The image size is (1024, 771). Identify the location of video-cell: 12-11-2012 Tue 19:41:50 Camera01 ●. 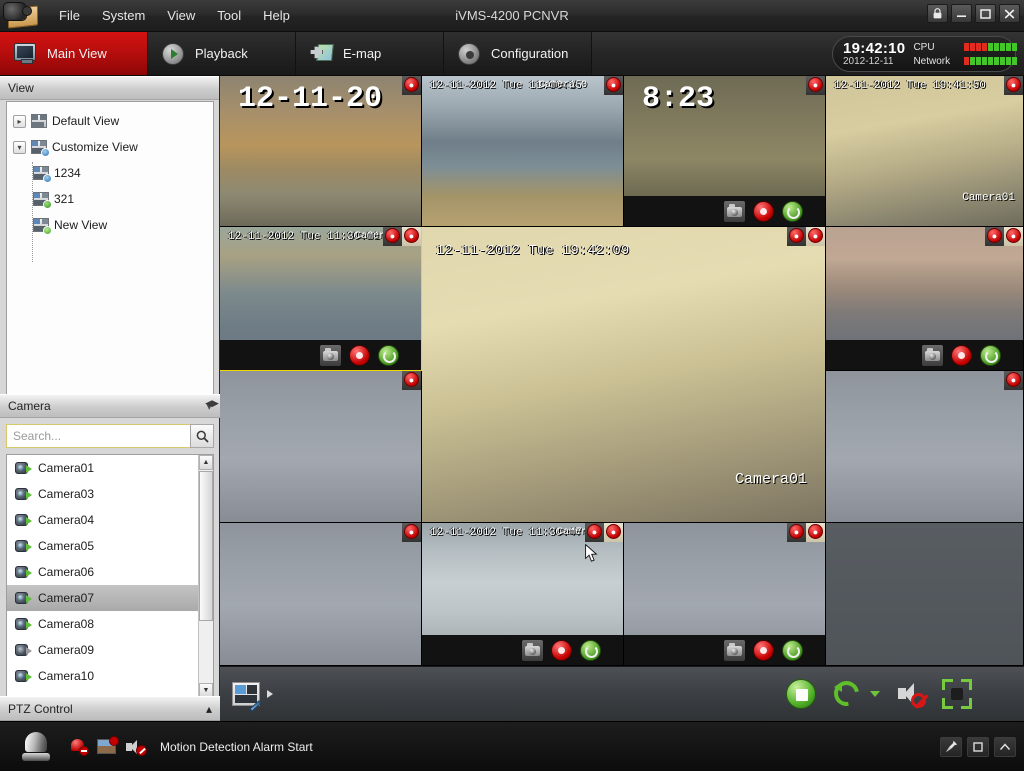
(925, 151).